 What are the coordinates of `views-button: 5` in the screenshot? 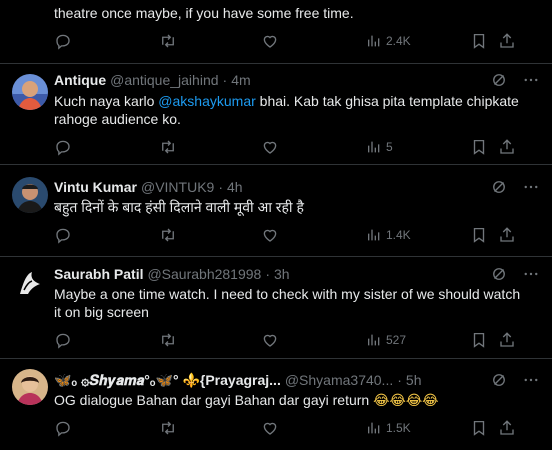 It's located at (379, 147).